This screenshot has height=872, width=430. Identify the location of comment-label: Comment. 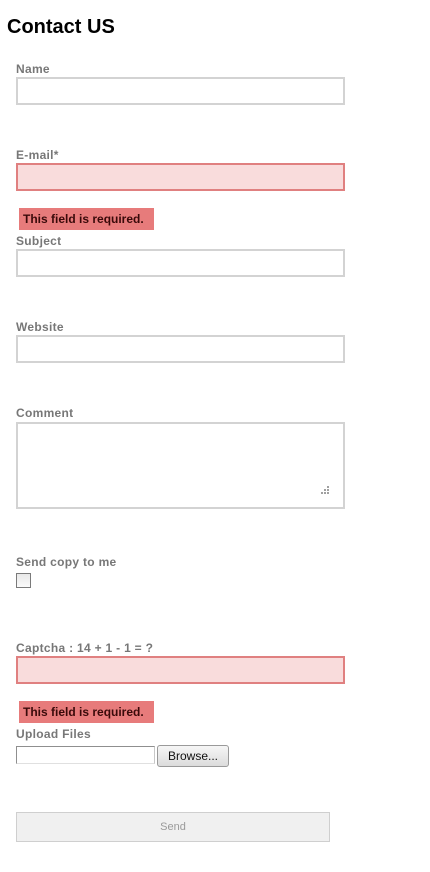
(45, 413).